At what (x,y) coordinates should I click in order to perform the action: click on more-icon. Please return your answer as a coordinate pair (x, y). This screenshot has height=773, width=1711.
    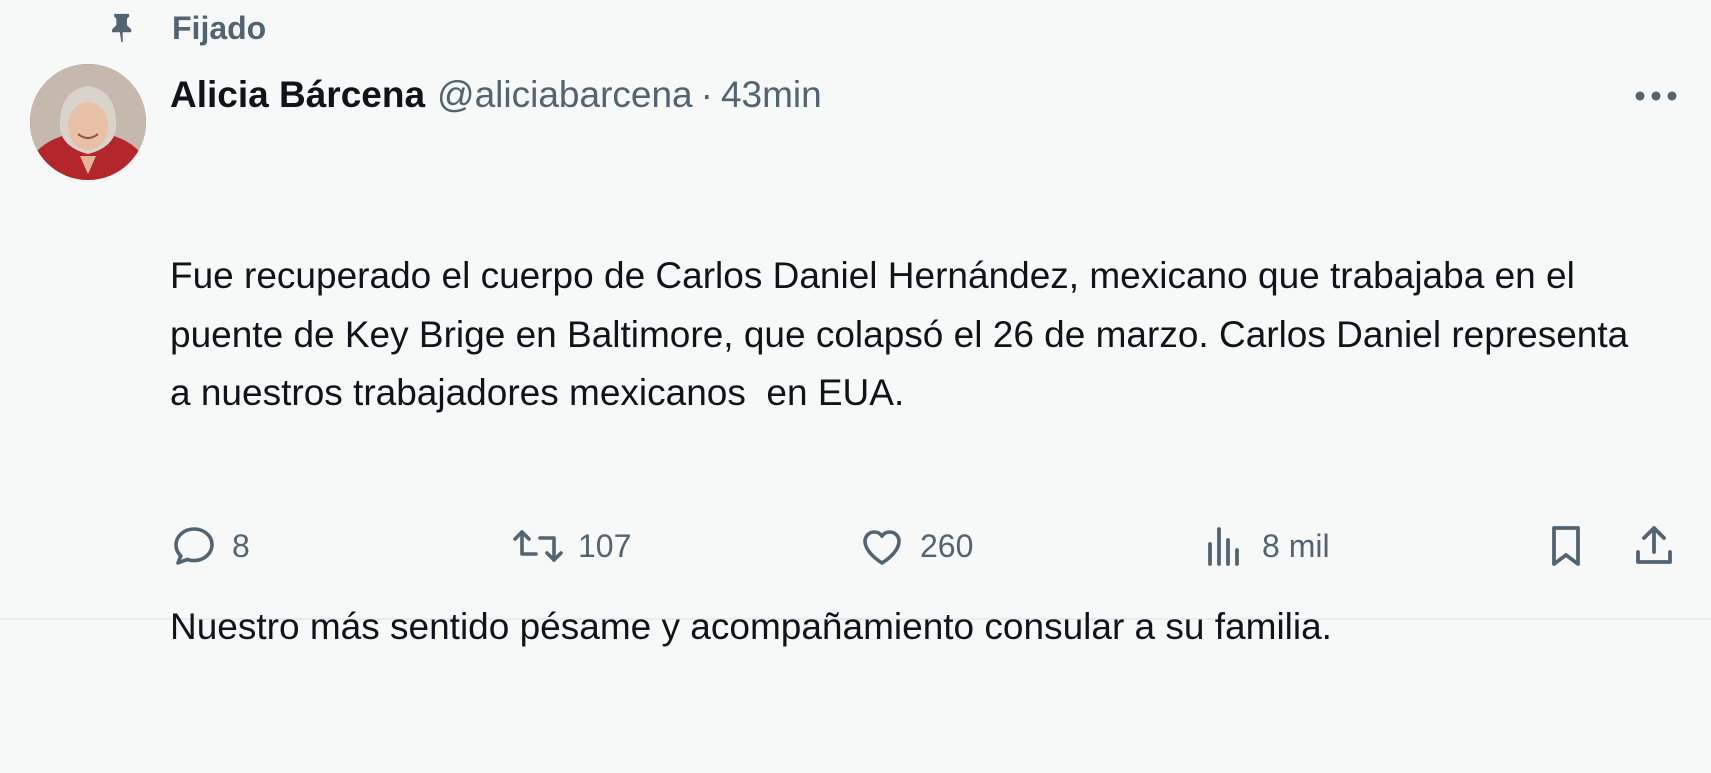
    Looking at the image, I should click on (1656, 96).